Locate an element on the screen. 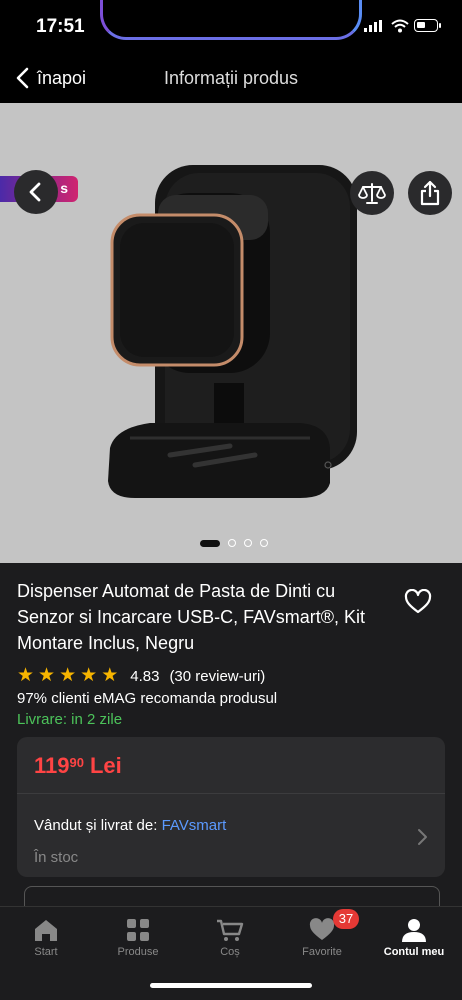 The image size is (462, 1000). compare-button is located at coordinates (372, 193).